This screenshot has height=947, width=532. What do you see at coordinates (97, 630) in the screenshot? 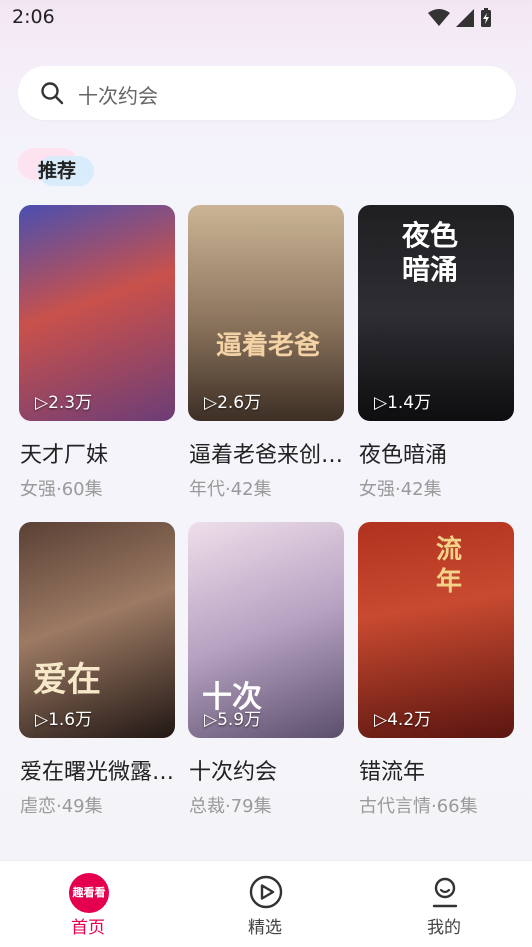
I see `poster-image: 爱在 ▷1.6万` at bounding box center [97, 630].